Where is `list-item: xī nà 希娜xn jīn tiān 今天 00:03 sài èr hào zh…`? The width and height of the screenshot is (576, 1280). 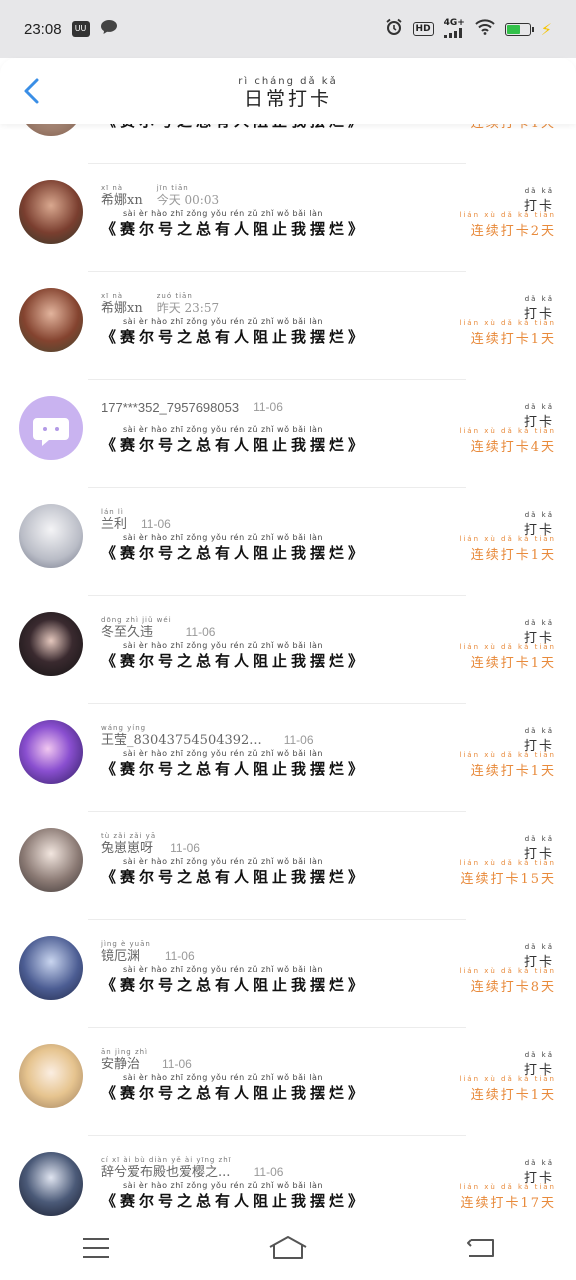 list-item: xī nà 希娜xn jīn tiān 今天 00:03 sài èr hào zh… is located at coordinates (288, 218).